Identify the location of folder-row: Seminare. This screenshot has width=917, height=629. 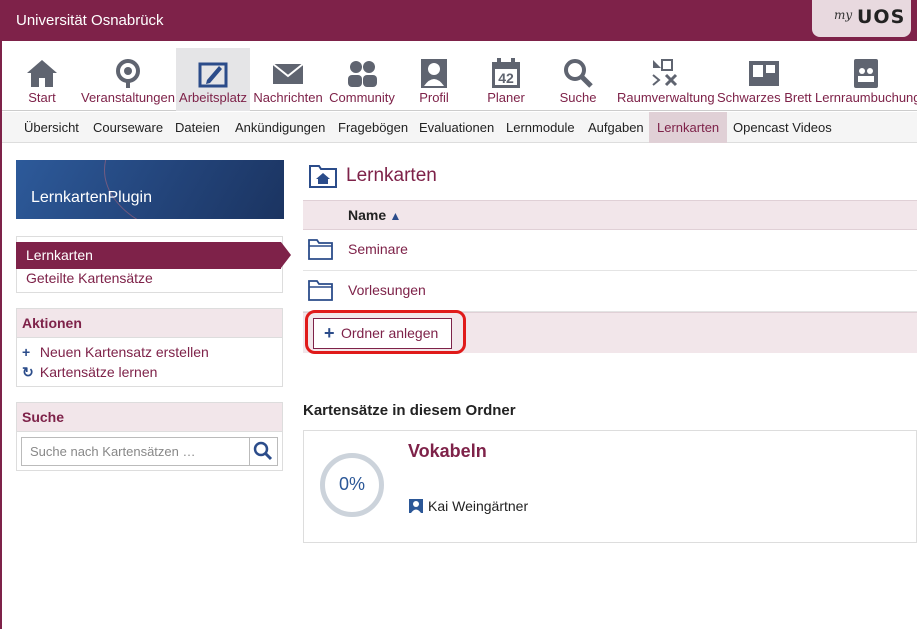
(610, 250).